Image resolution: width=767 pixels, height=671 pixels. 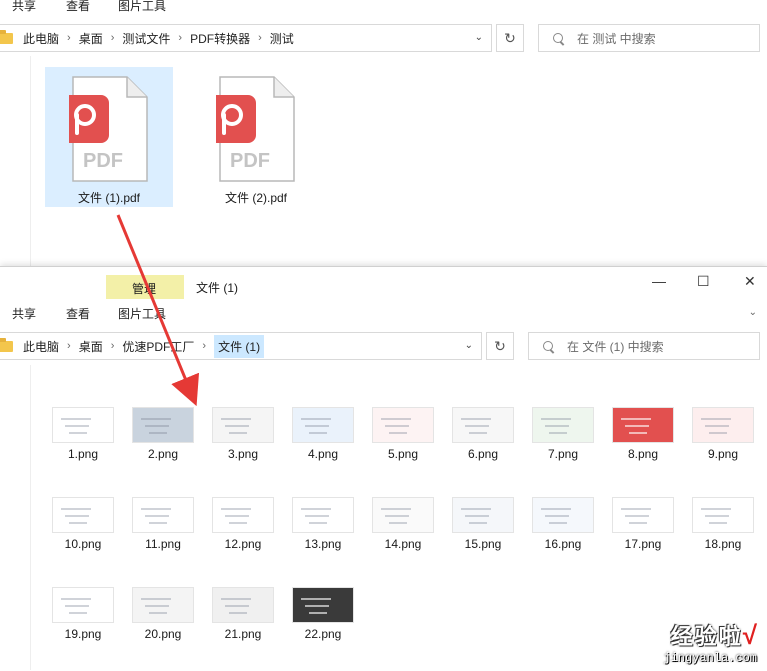 What do you see at coordinates (323, 454) in the screenshot?
I see `file-name: 4.png` at bounding box center [323, 454].